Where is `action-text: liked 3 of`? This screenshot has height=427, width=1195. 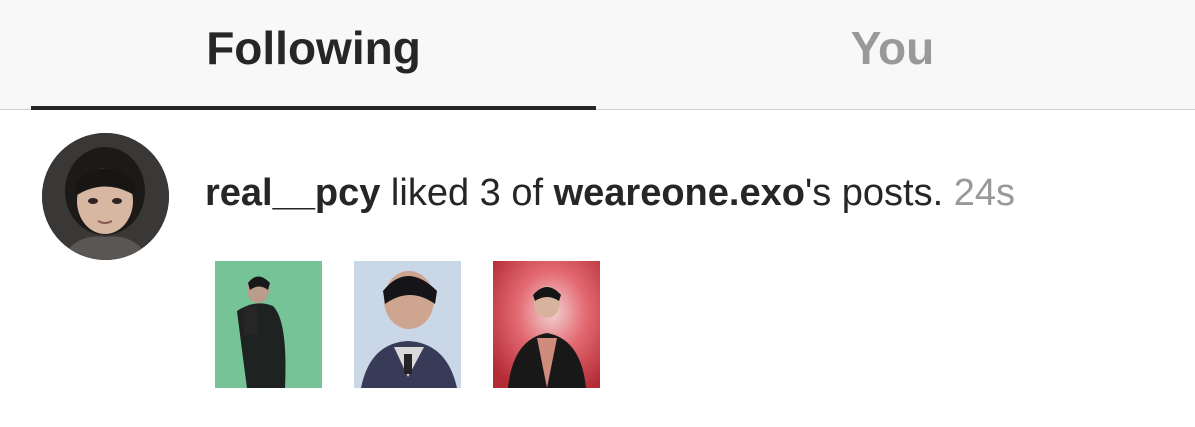
action-text: liked 3 of is located at coordinates (467, 193).